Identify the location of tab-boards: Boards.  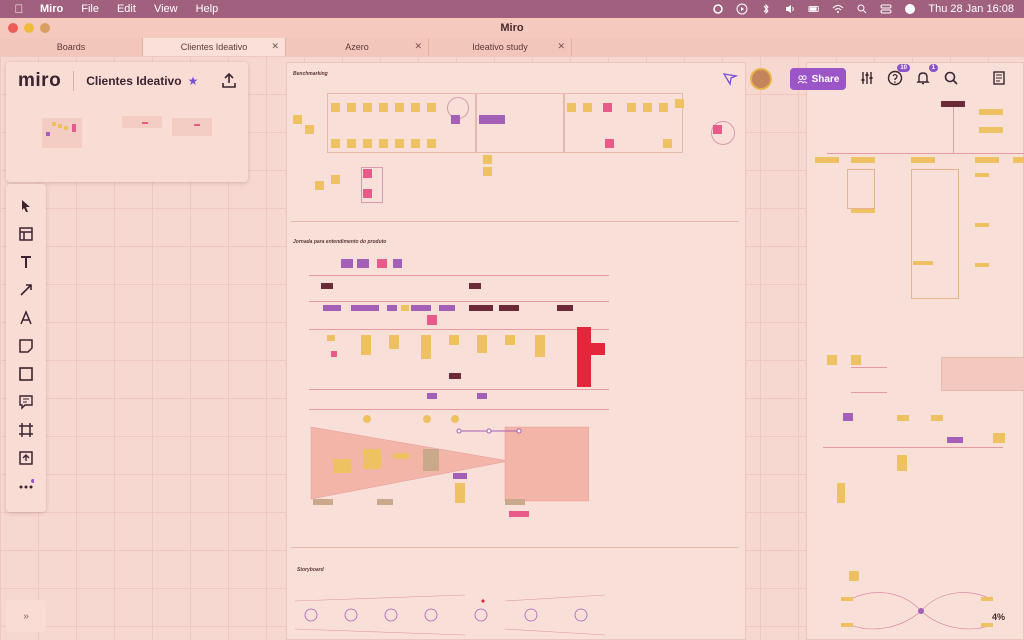
(71, 47).